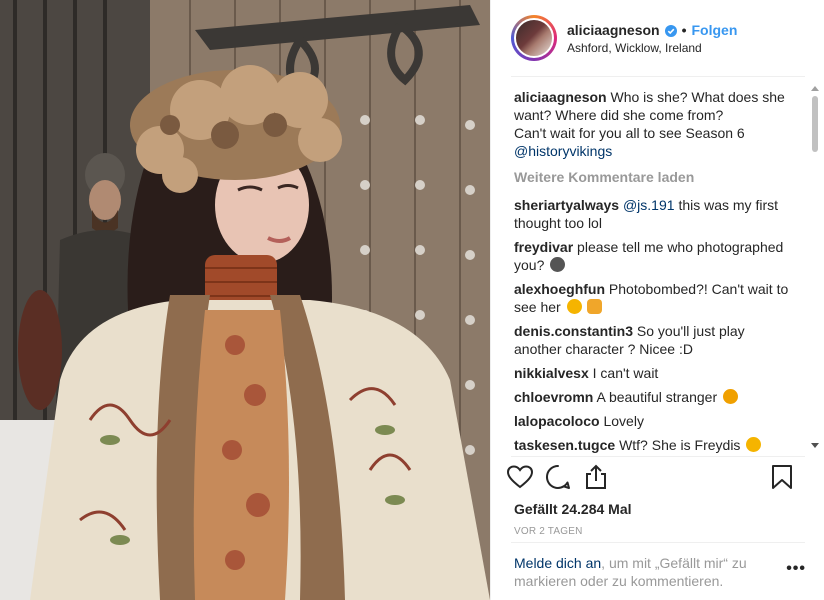 The height and width of the screenshot is (600, 824). I want to click on caption-line2: Can't wait for you all to see Season 6, so click(629, 133).